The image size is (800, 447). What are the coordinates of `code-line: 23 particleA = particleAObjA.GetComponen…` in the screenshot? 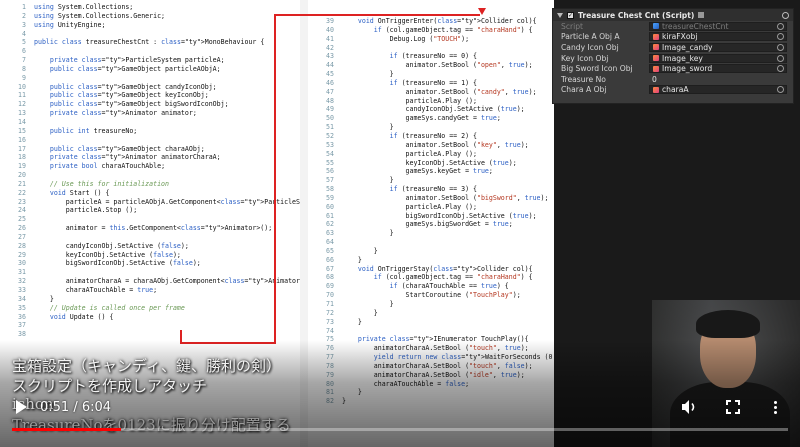 It's located at (152, 202).